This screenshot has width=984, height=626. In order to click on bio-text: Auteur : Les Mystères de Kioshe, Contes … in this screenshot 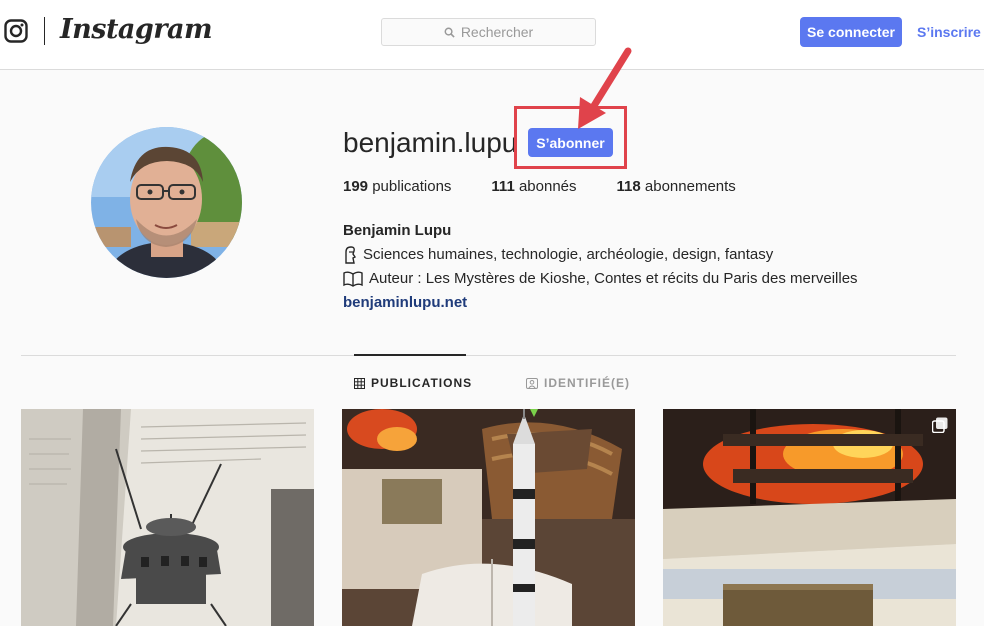, I will do `click(613, 278)`.